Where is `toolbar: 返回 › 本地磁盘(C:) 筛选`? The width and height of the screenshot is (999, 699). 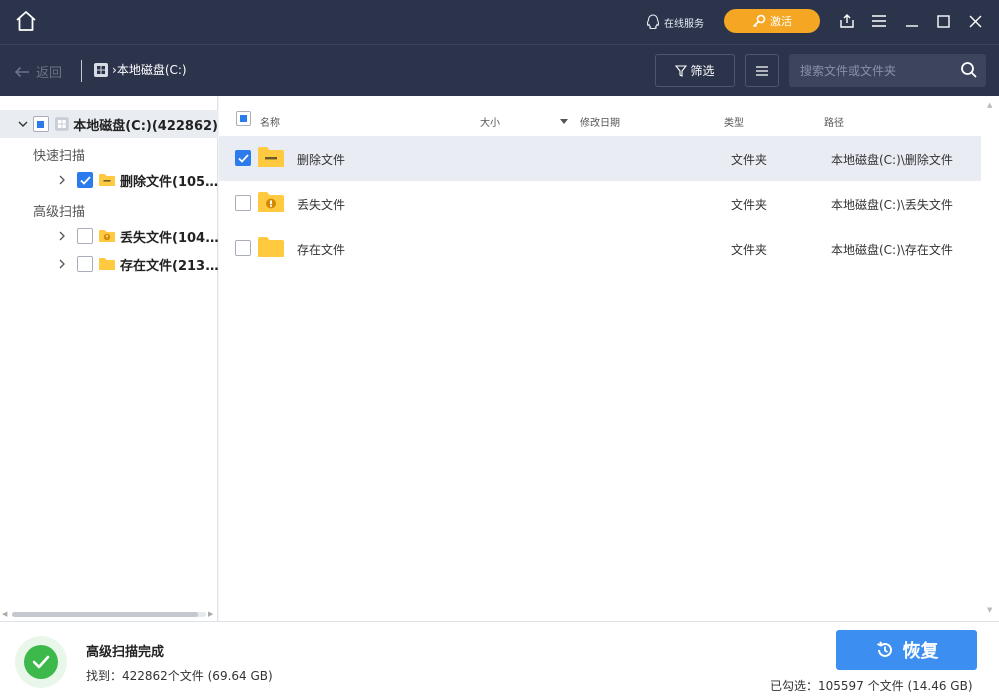 toolbar: 返回 › 本地磁盘(C:) 筛选 is located at coordinates (499, 70).